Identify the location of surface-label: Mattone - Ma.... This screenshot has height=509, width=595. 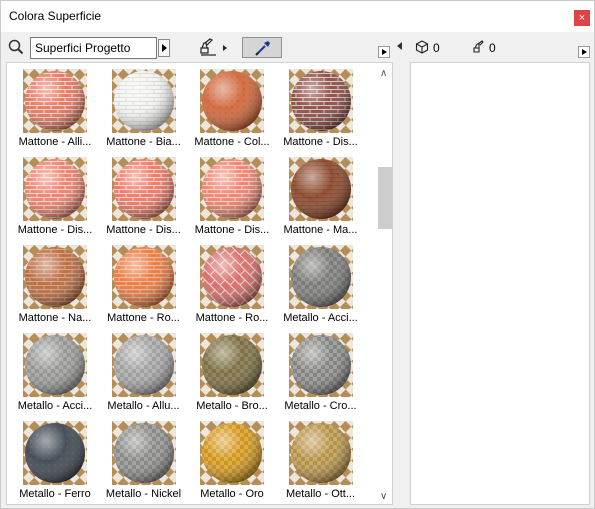
(320, 230).